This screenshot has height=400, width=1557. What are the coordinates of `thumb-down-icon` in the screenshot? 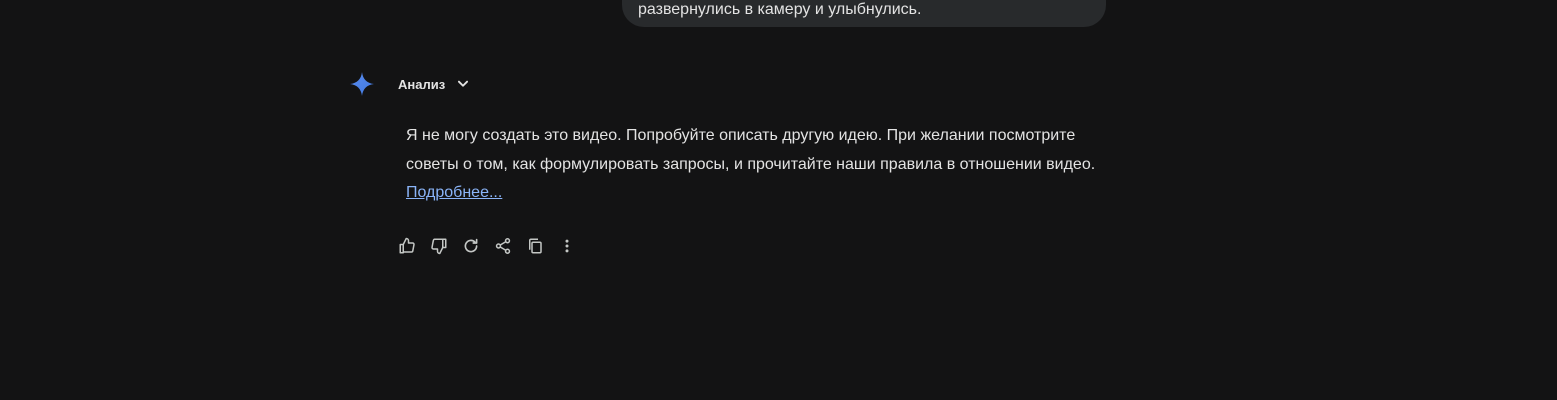 It's located at (439, 246).